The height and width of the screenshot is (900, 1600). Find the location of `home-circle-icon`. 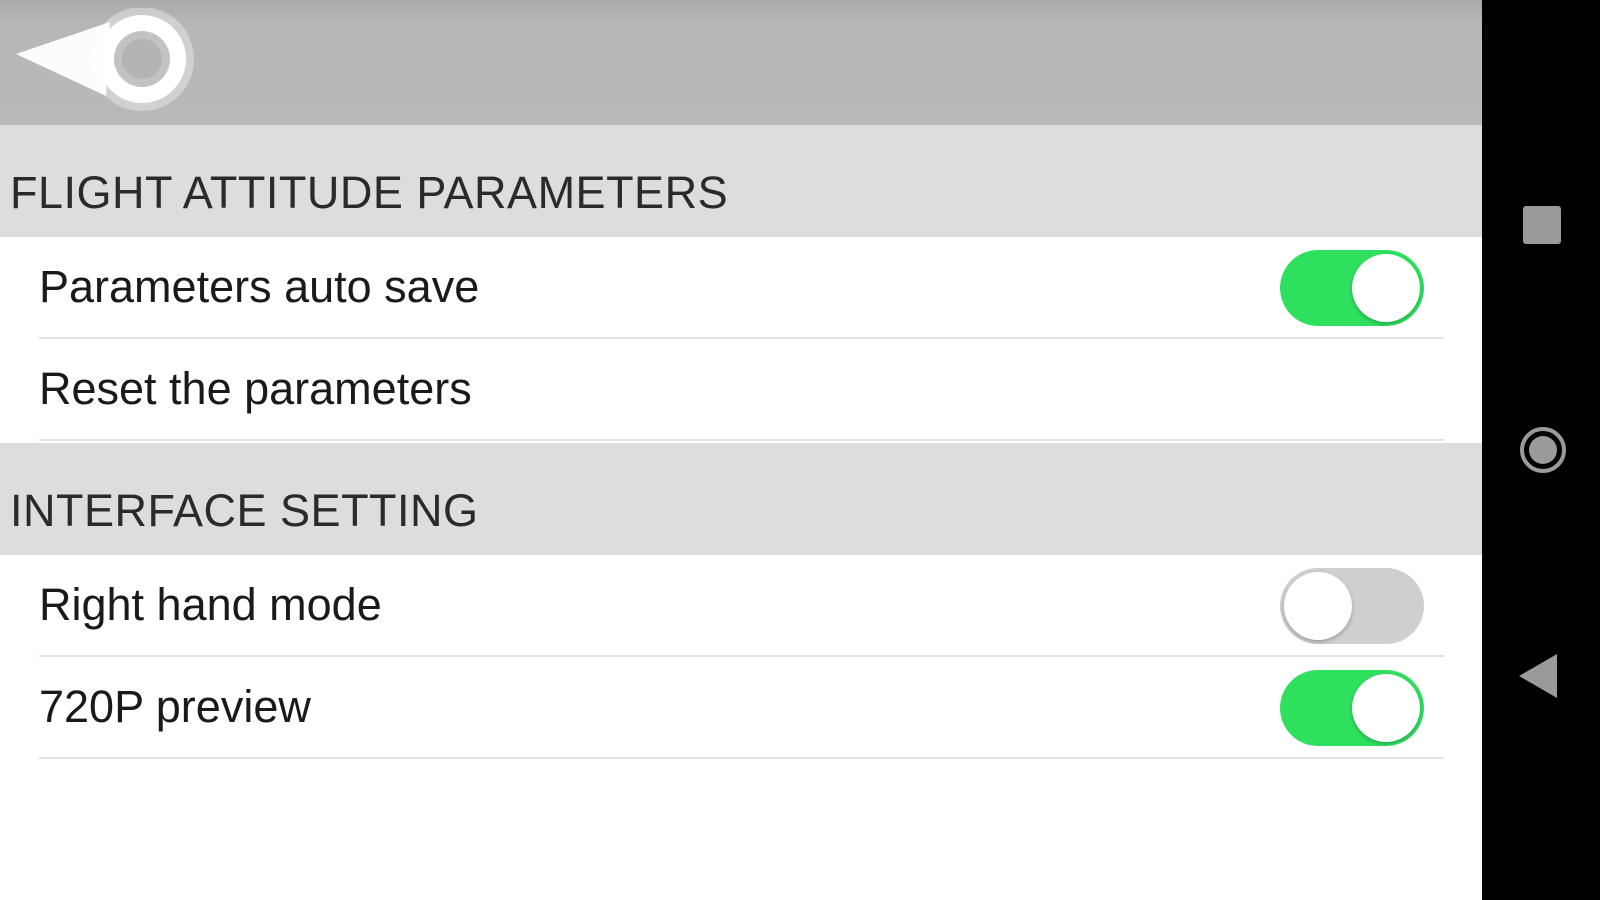

home-circle-icon is located at coordinates (1543, 450).